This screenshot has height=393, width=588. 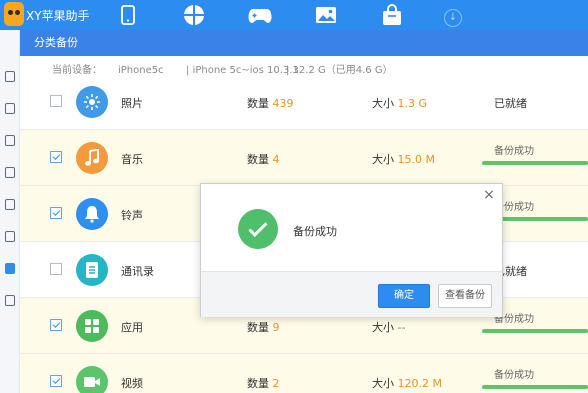 I want to click on download-icon: ↓, so click(x=453, y=18).